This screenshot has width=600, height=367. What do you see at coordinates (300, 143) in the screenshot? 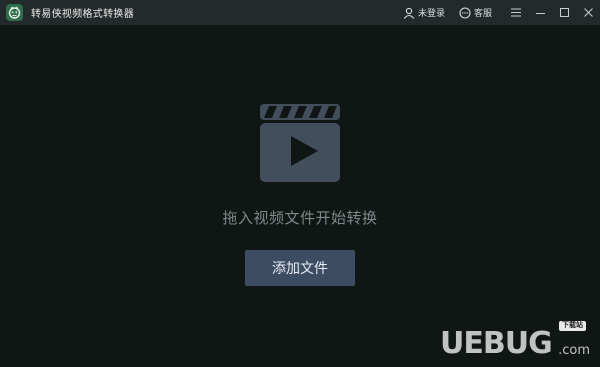
I see `video-clapper-icon` at bounding box center [300, 143].